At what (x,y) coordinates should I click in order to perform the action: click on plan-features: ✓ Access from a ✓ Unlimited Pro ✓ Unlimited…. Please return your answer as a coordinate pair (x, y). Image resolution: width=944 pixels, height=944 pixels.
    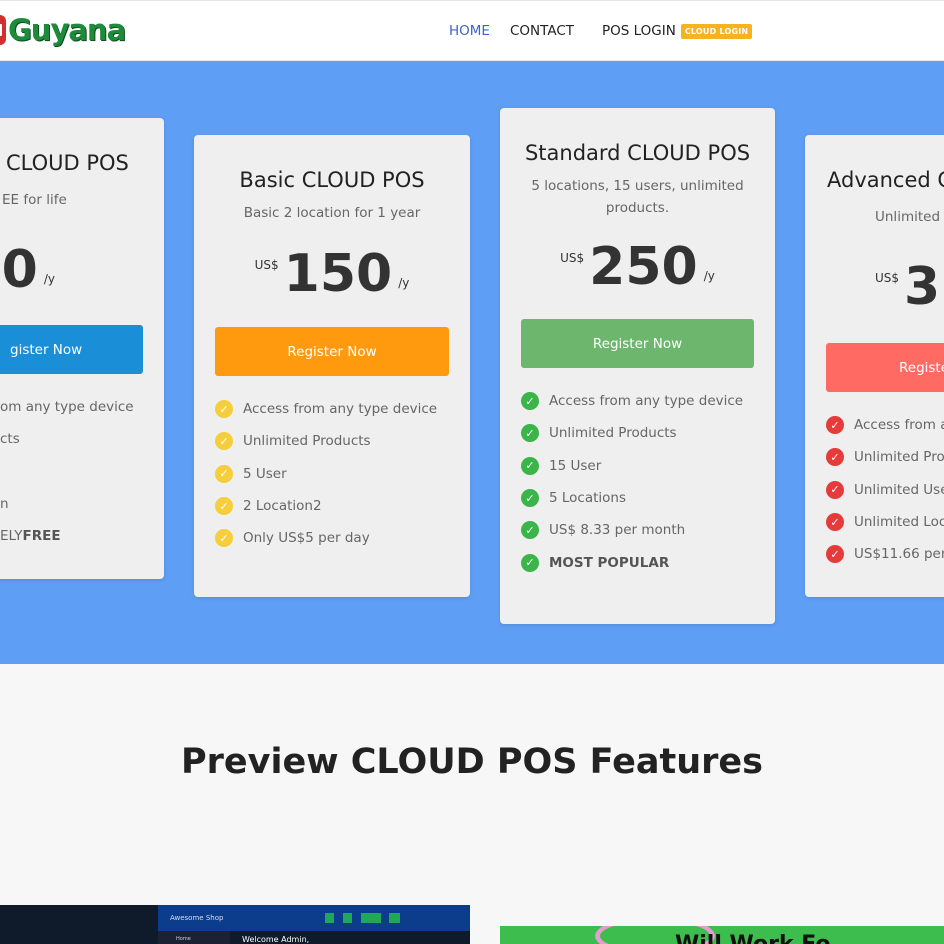
    Looking at the image, I should click on (885, 489).